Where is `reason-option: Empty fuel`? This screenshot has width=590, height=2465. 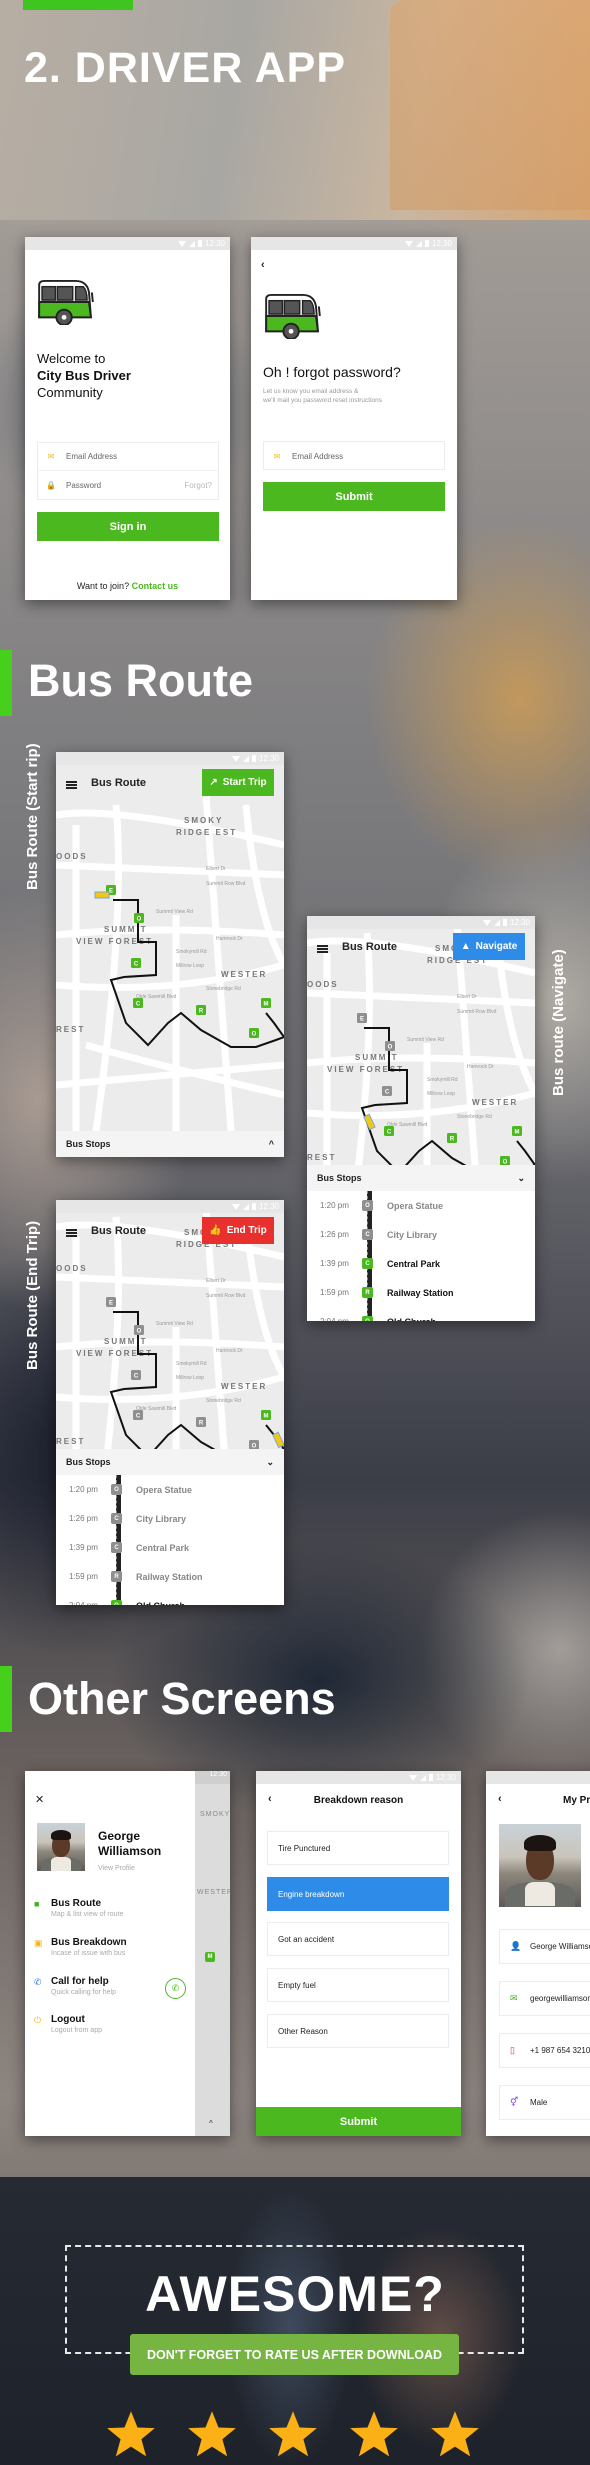 reason-option: Empty fuel is located at coordinates (358, 1985).